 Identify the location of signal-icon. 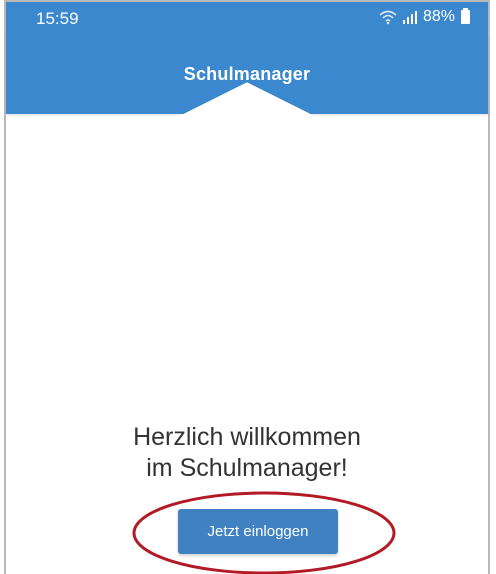
(409, 17).